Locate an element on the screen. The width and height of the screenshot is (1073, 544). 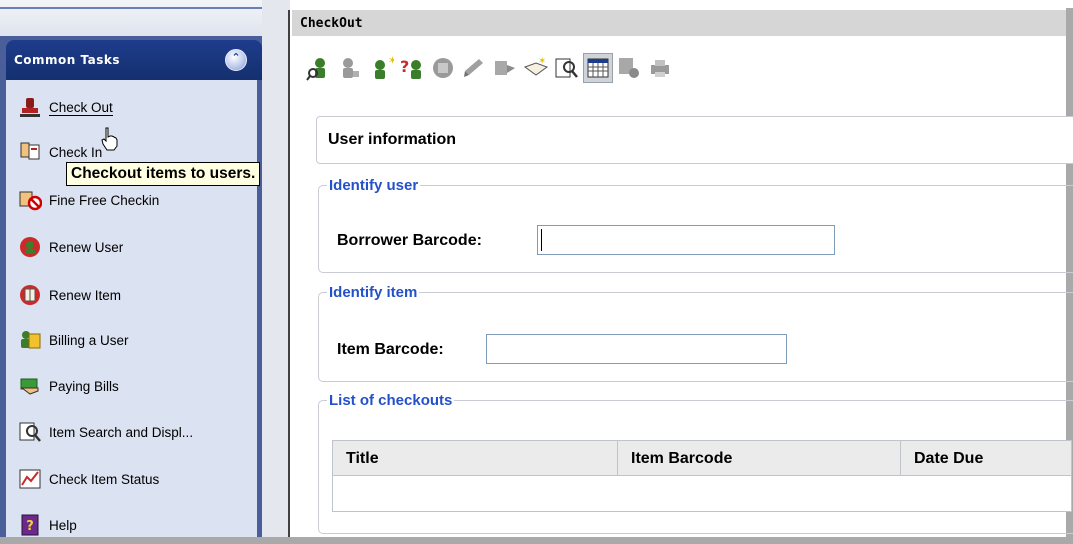
column-header-label: Item Barcode is located at coordinates (682, 458).